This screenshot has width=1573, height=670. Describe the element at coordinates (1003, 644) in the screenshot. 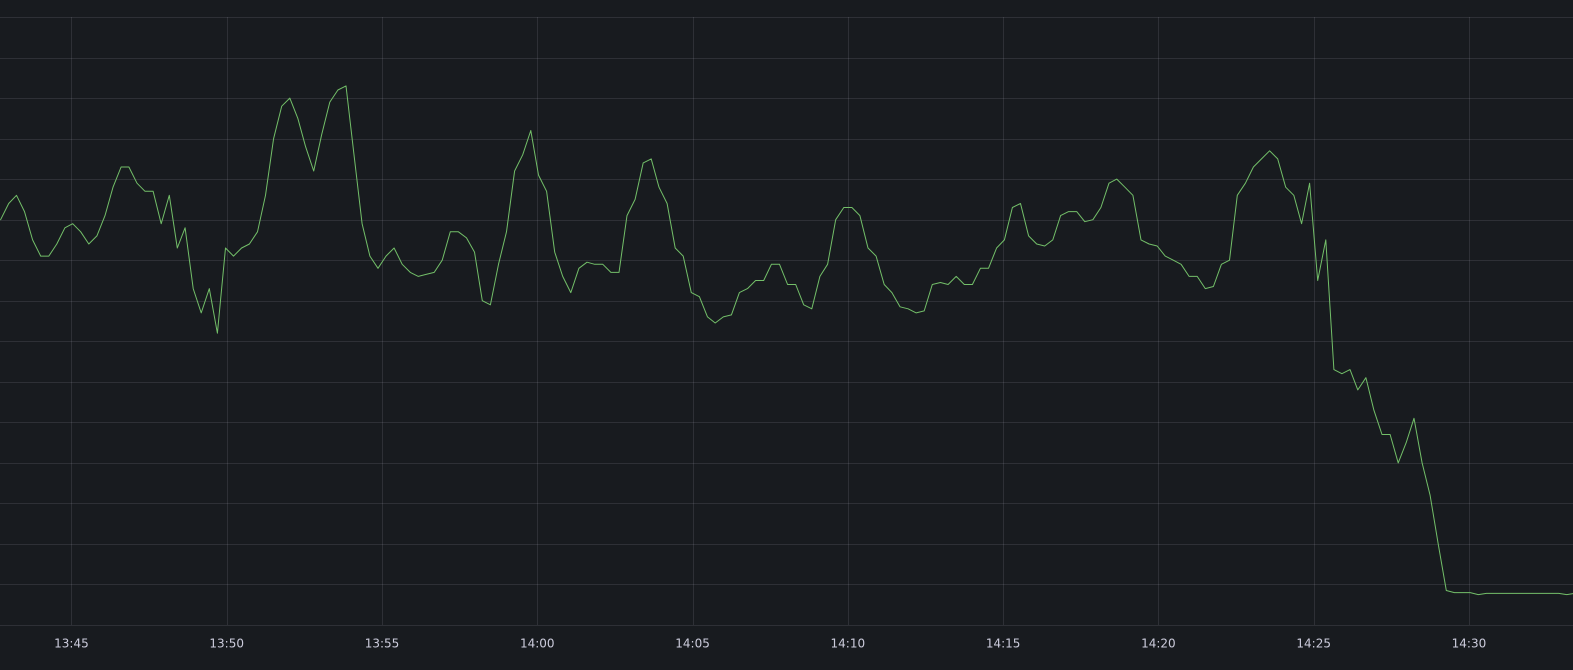

I see `x-tick-label: 14:15` at that location.